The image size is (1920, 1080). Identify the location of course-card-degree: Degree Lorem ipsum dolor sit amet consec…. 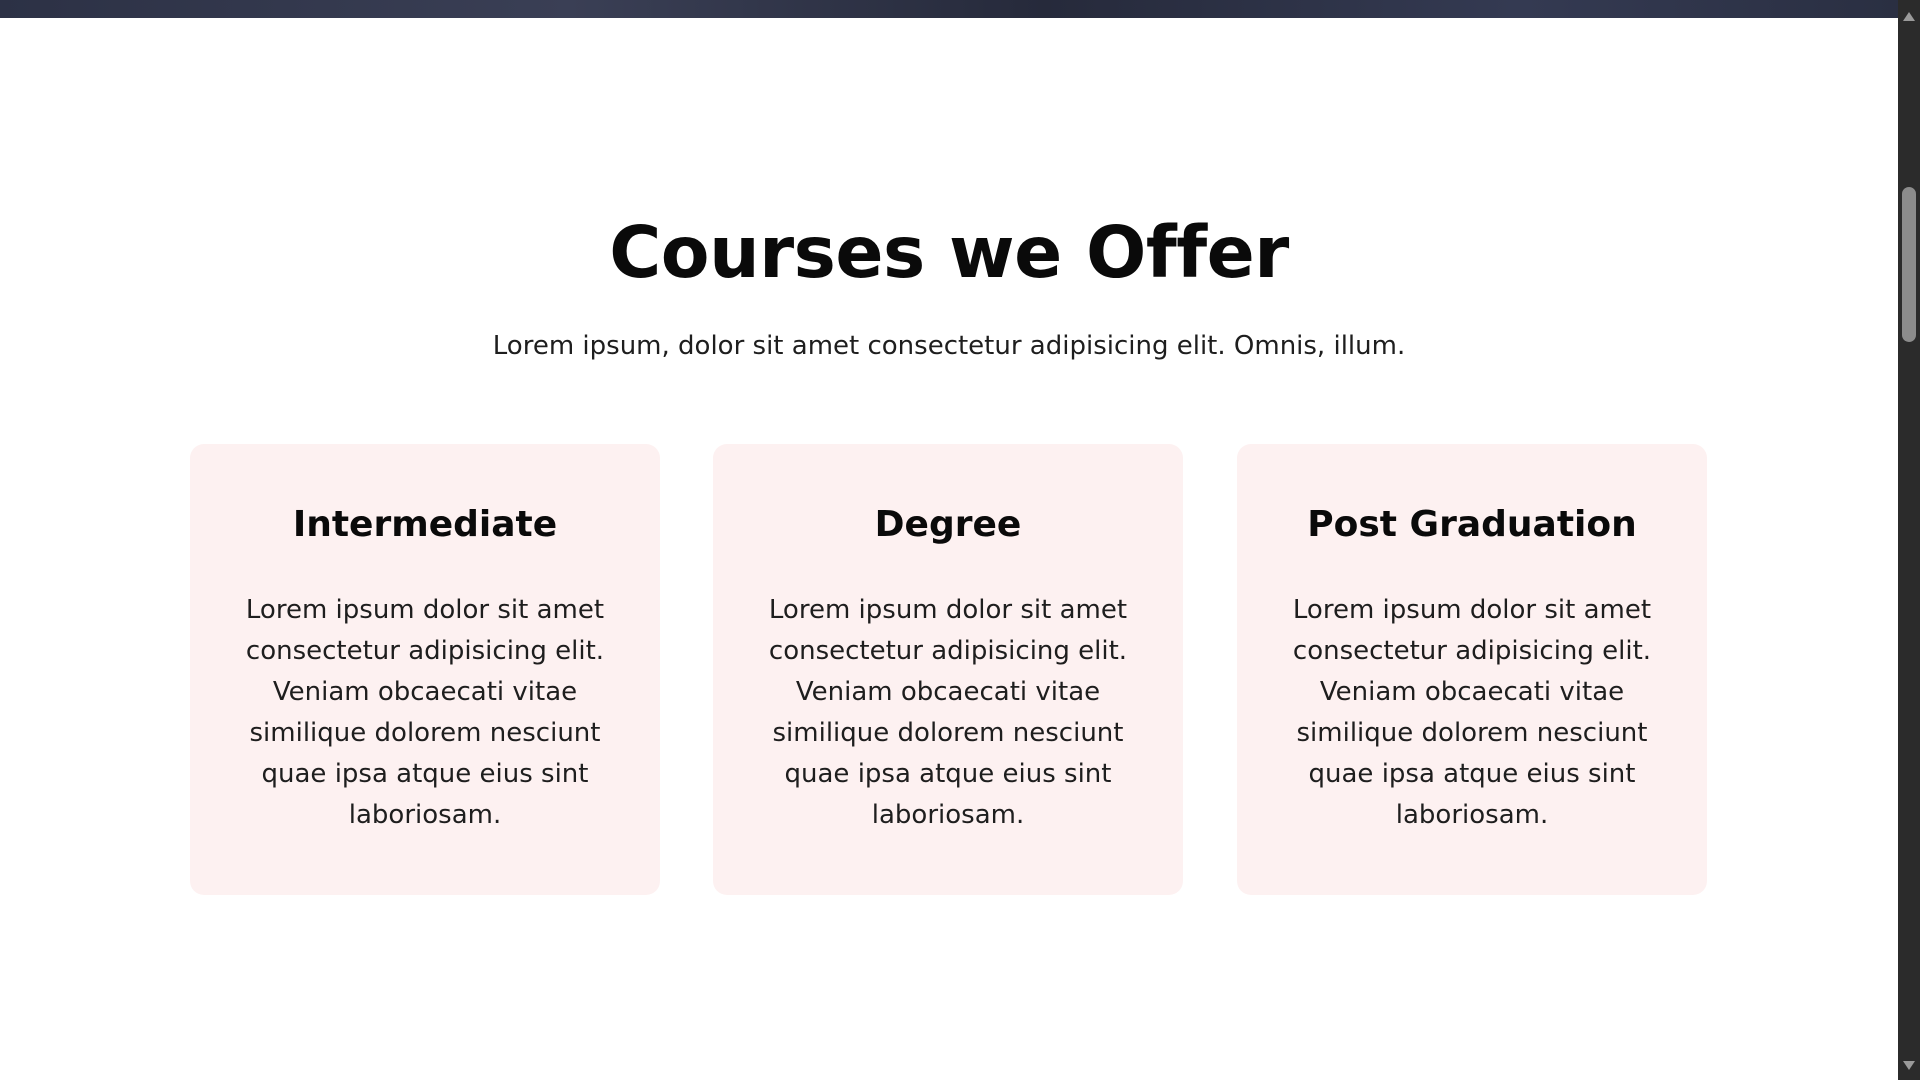
(948, 669).